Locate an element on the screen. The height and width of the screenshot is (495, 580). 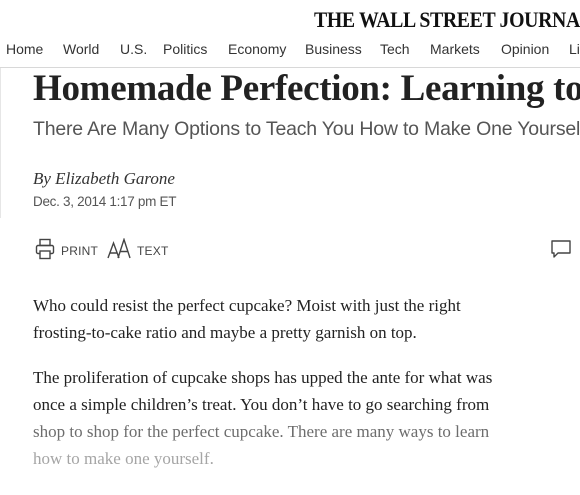
comment-icon is located at coordinates (561, 251).